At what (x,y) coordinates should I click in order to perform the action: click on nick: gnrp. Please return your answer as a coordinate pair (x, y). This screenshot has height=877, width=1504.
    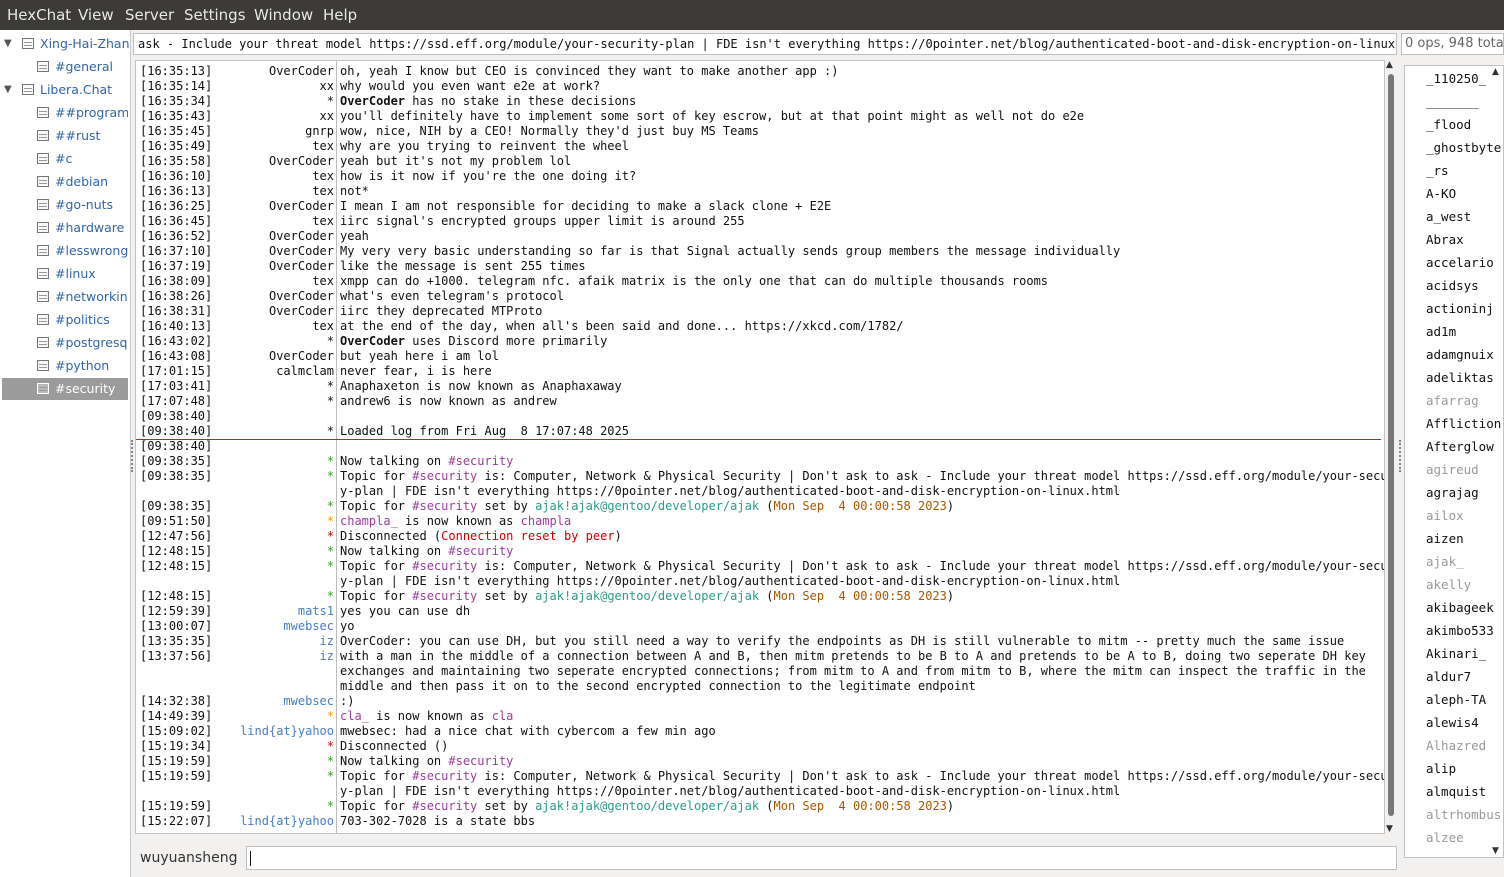
    Looking at the image, I should click on (264, 131).